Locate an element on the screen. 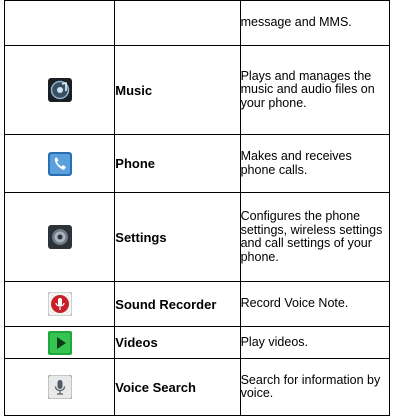 This screenshot has width=394, height=417. app-description: Play videos. is located at coordinates (315, 342).